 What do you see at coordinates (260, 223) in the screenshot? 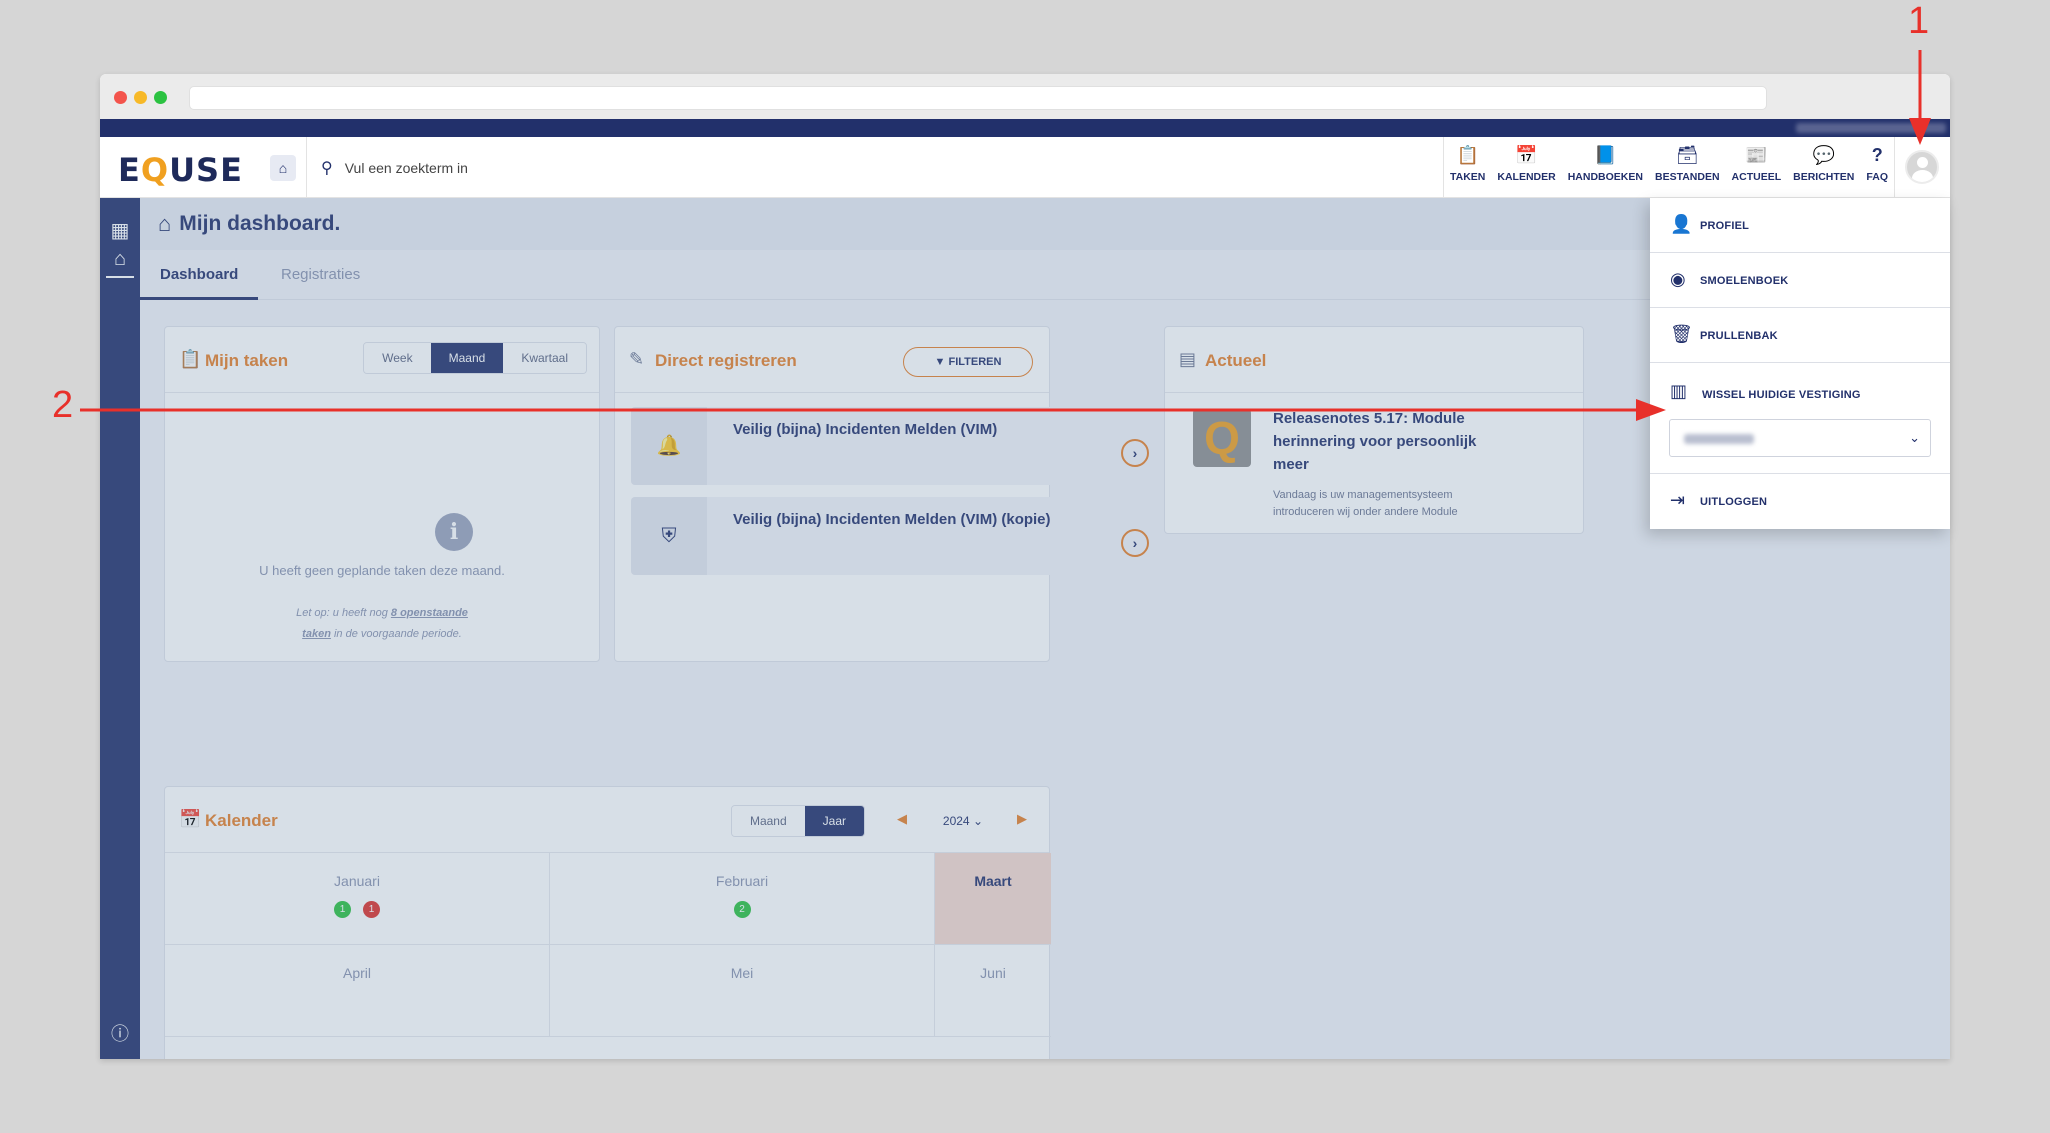
I see `page-title: Mijn dashboard.` at bounding box center [260, 223].